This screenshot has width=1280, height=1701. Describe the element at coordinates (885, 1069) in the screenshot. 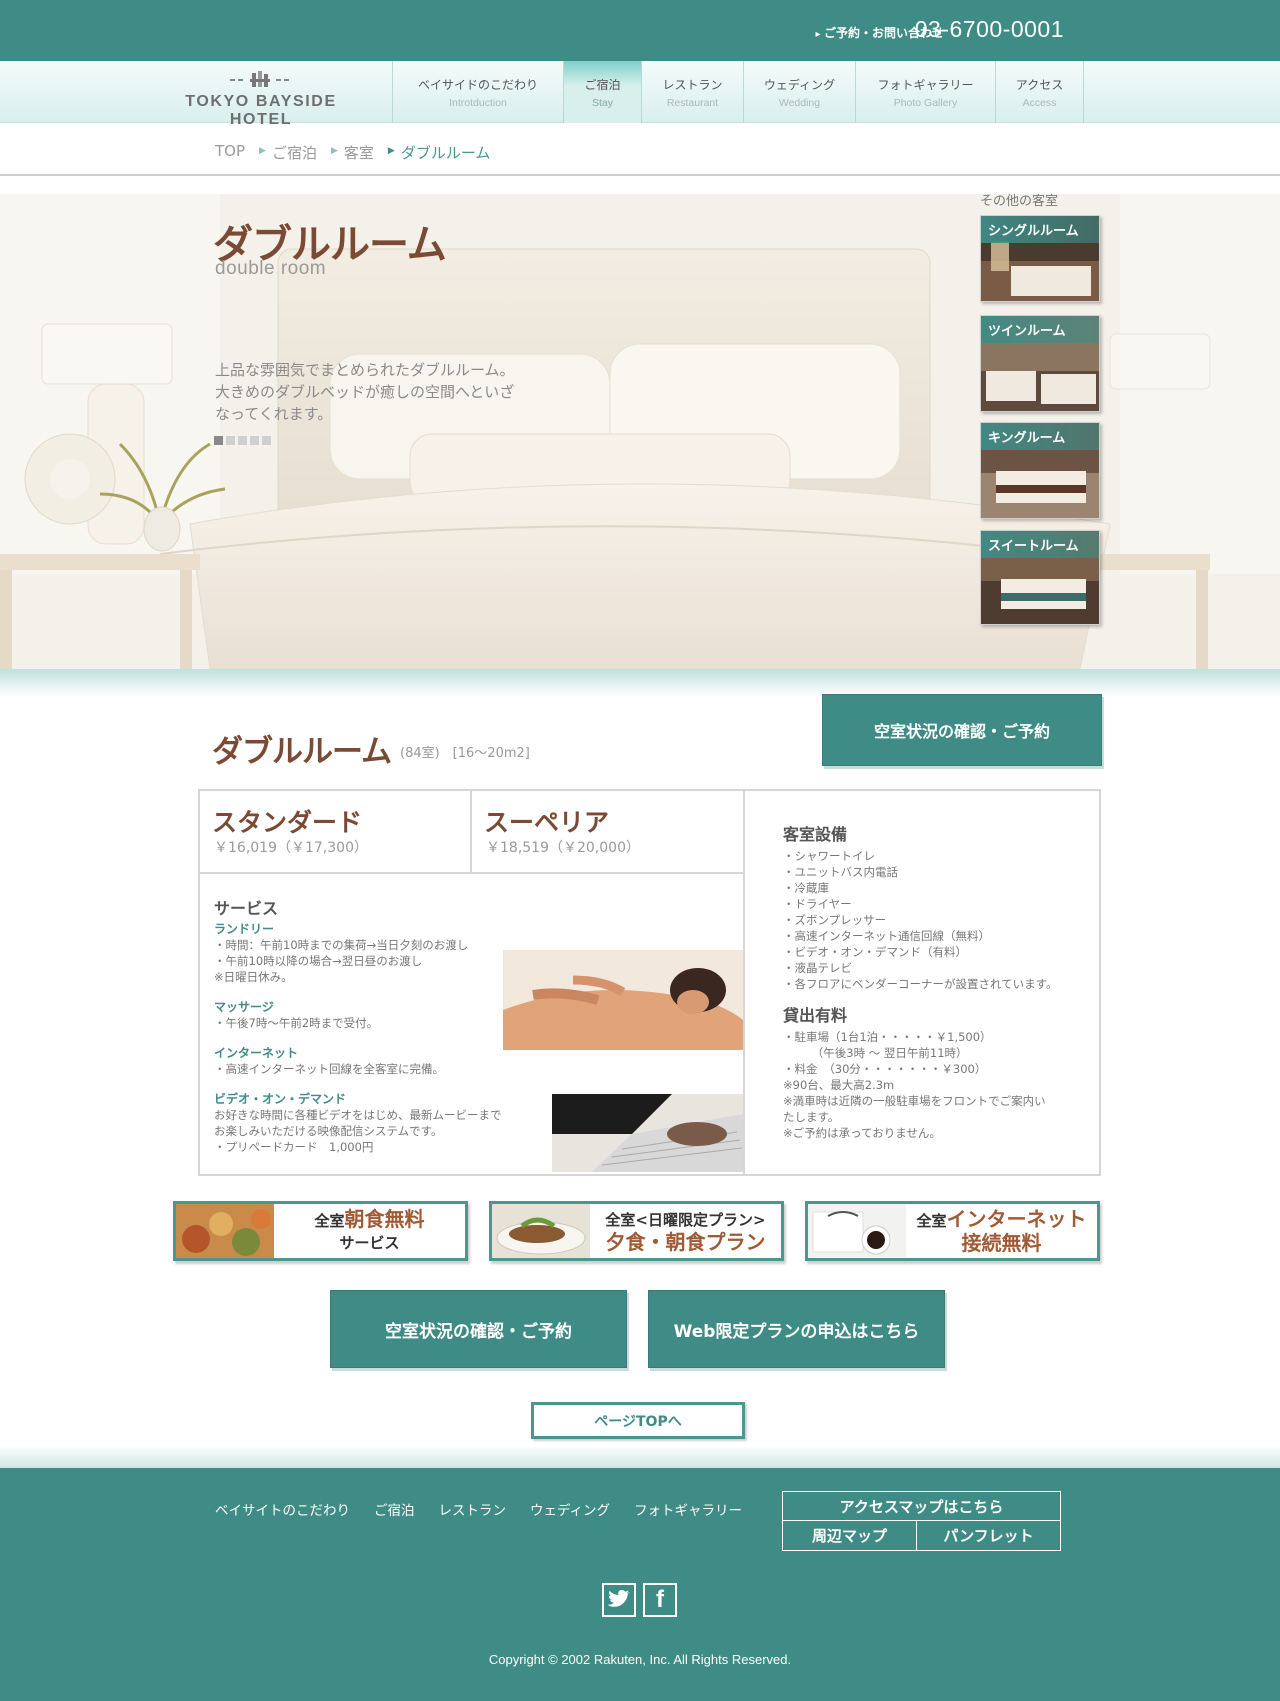

I see `rental-line: ・料金 （30分・・・・・・・￥300）` at that location.